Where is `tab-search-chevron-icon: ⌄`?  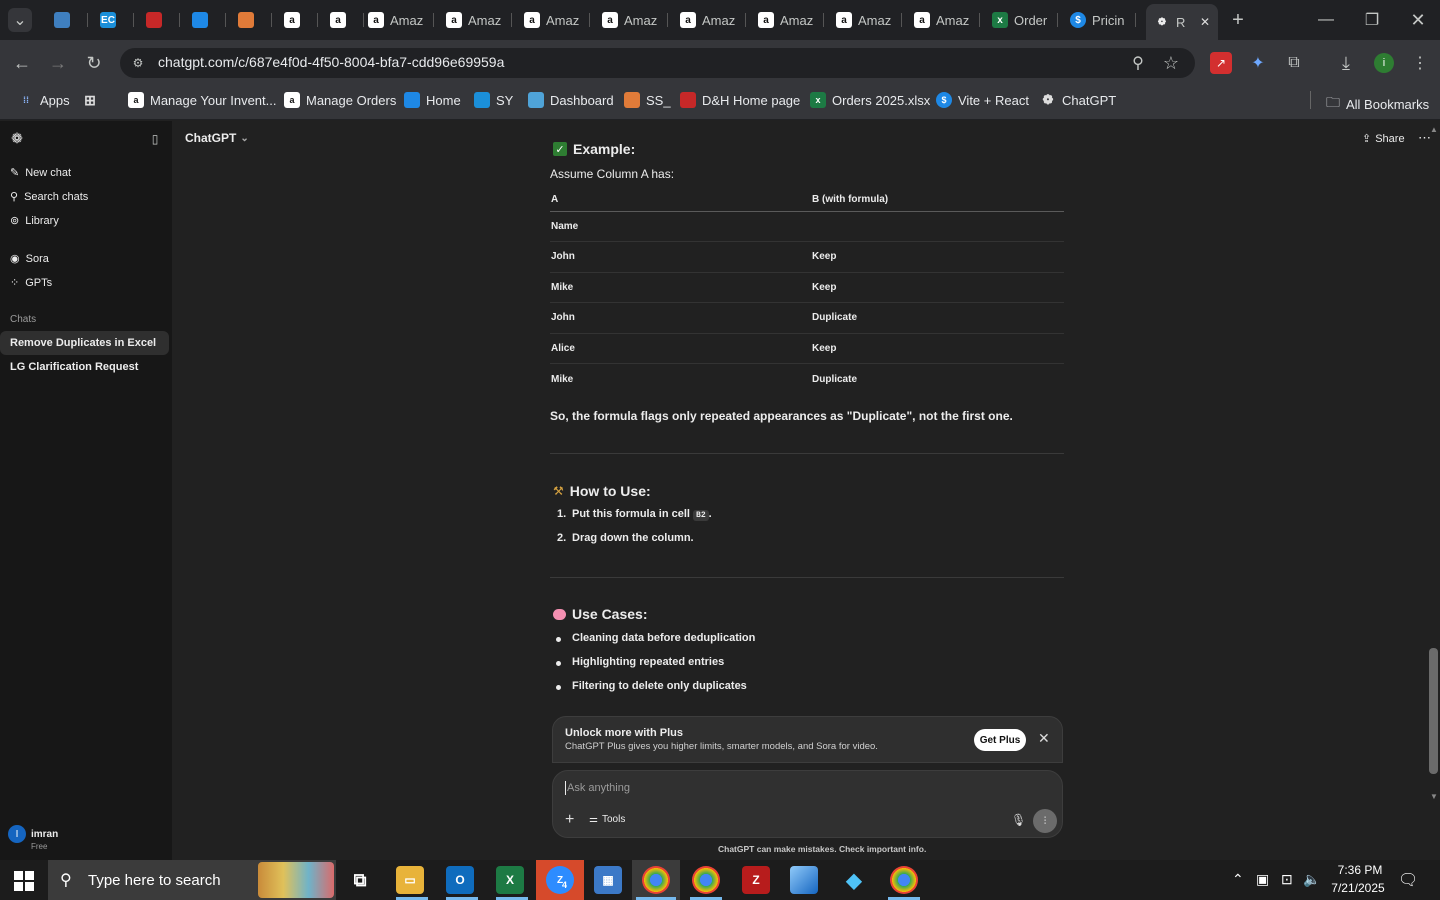
tab-search-chevron-icon: ⌄ is located at coordinates (20, 20).